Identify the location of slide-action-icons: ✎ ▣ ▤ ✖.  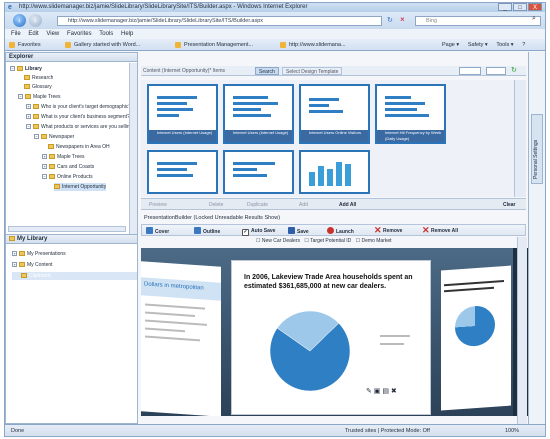
(381, 391).